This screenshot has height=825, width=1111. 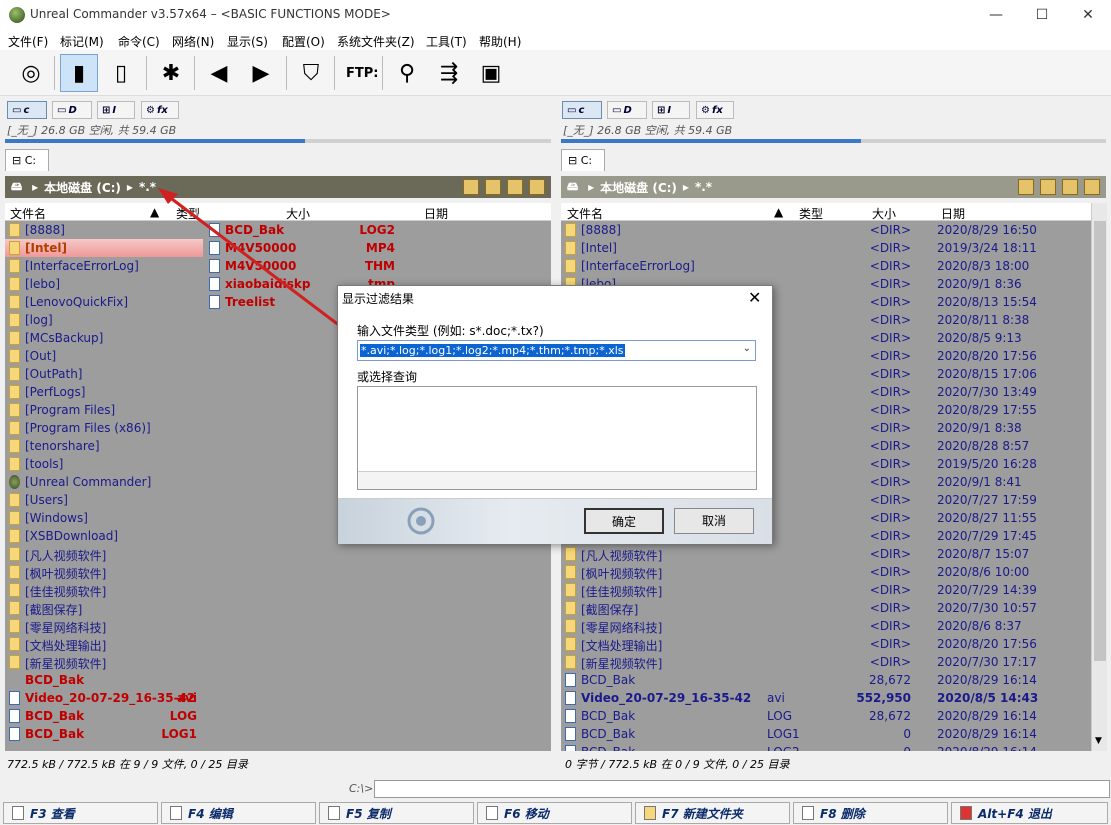 What do you see at coordinates (624, 521) in the screenshot?
I see `ok-button: 确定` at bounding box center [624, 521].